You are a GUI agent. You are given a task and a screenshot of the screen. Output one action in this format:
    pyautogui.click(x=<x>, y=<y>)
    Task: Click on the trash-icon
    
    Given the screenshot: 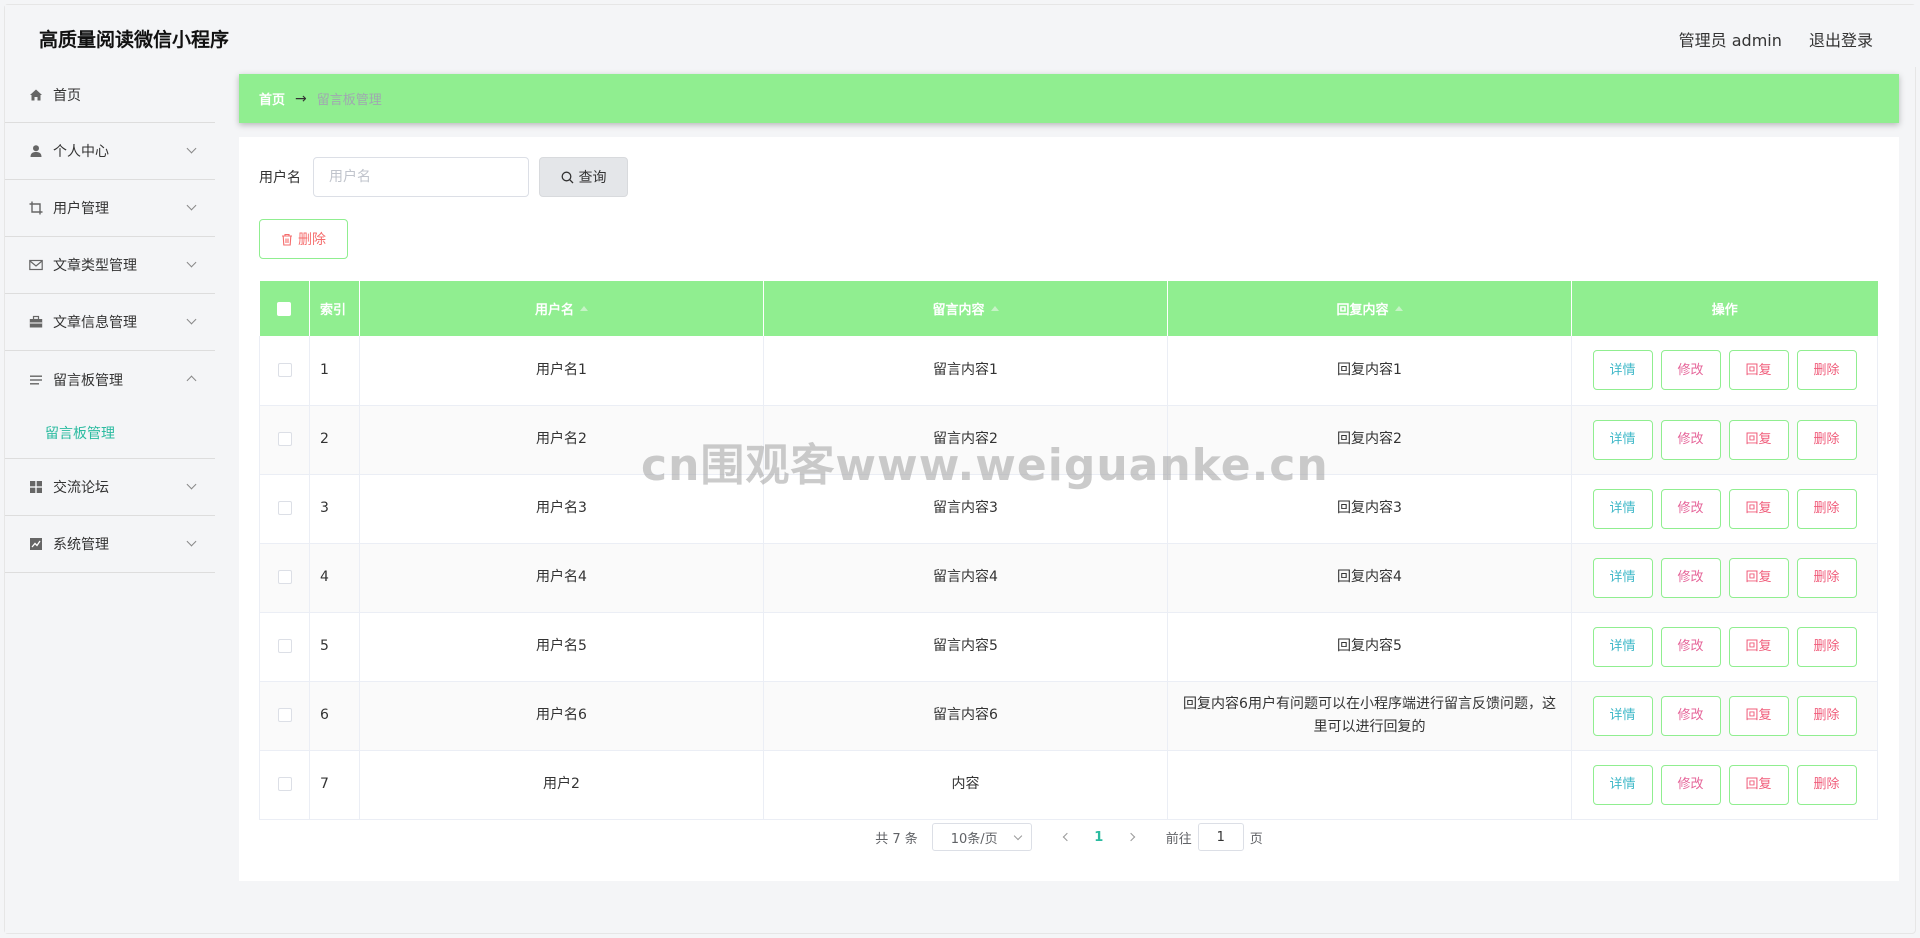 What is the action you would take?
    pyautogui.click(x=287, y=239)
    